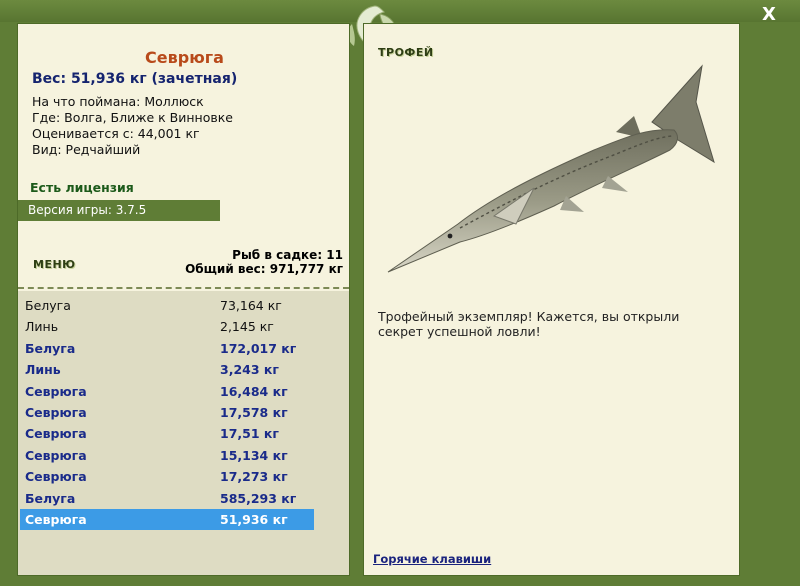 The height and width of the screenshot is (586, 800). I want to click on trophy-label: ТРОФЕЙ, so click(406, 52).